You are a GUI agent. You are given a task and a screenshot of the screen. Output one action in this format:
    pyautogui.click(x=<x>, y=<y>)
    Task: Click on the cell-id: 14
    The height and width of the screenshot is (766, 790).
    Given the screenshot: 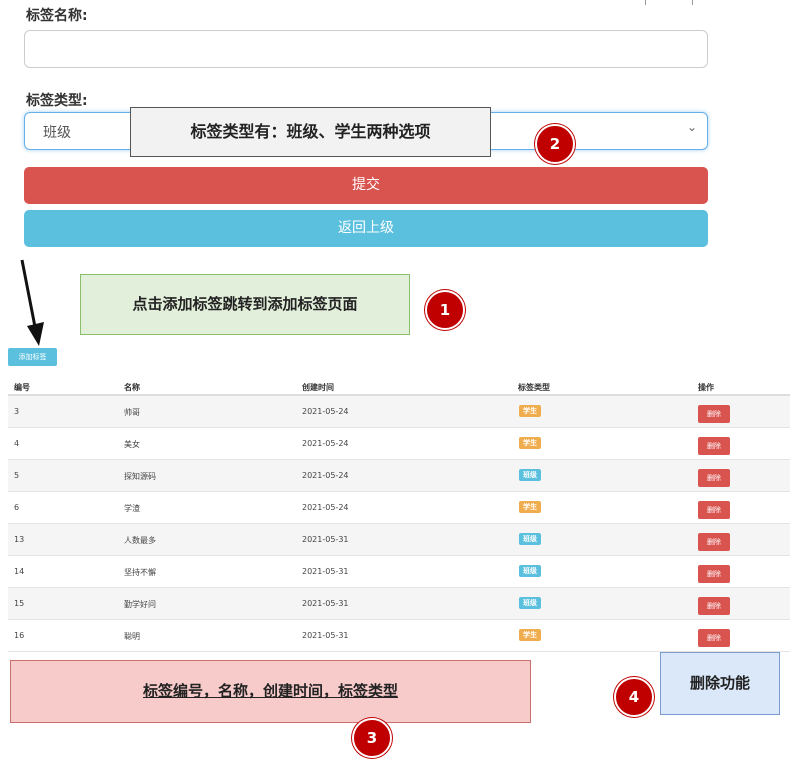 What is the action you would take?
    pyautogui.click(x=19, y=571)
    